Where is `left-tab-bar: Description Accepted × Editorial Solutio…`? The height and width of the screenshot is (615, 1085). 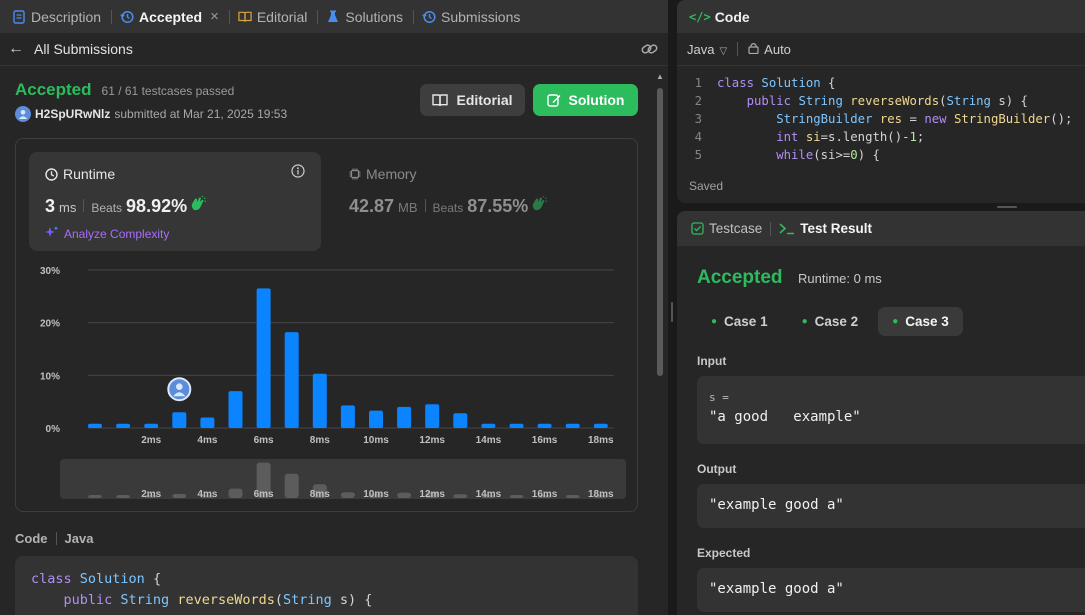
left-tab-bar: Description Accepted × Editorial Solutio… is located at coordinates (334, 16).